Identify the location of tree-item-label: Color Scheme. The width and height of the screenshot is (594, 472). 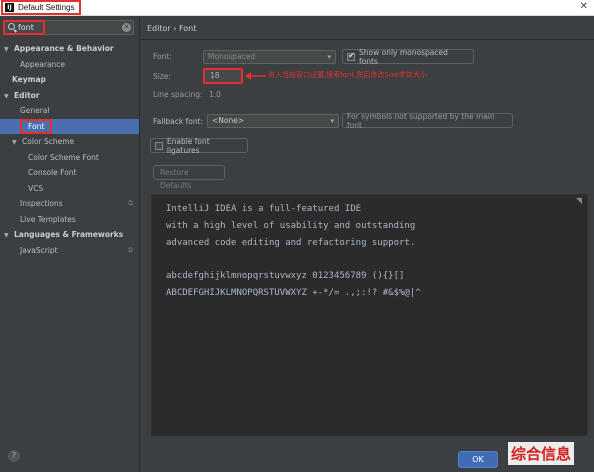
(48, 141).